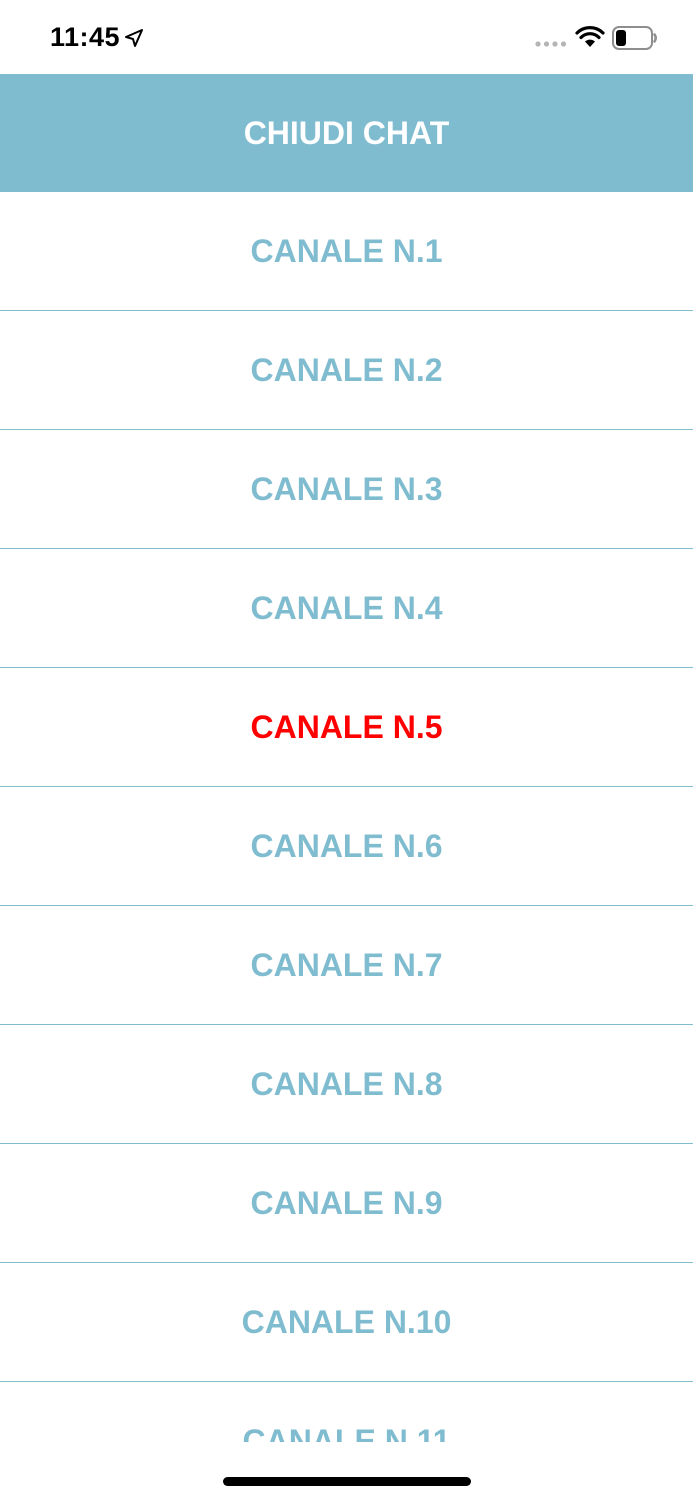 The width and height of the screenshot is (693, 1500). I want to click on wifi-icon, so click(590, 36).